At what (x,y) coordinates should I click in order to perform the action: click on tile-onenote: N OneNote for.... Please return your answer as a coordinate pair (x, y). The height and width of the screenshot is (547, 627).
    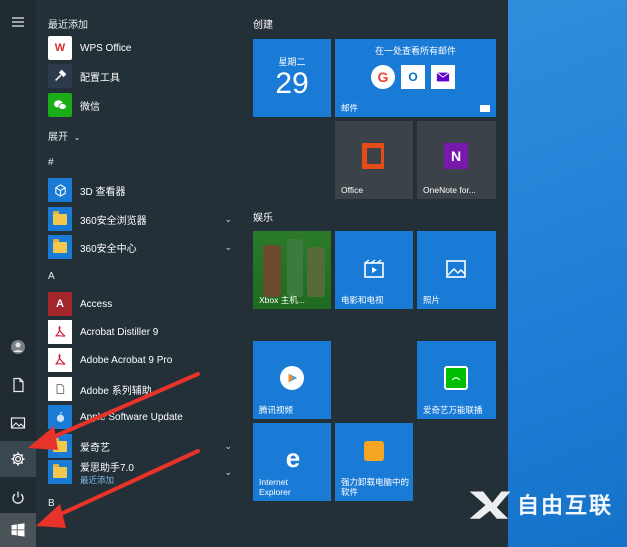
    Looking at the image, I should click on (456, 160).